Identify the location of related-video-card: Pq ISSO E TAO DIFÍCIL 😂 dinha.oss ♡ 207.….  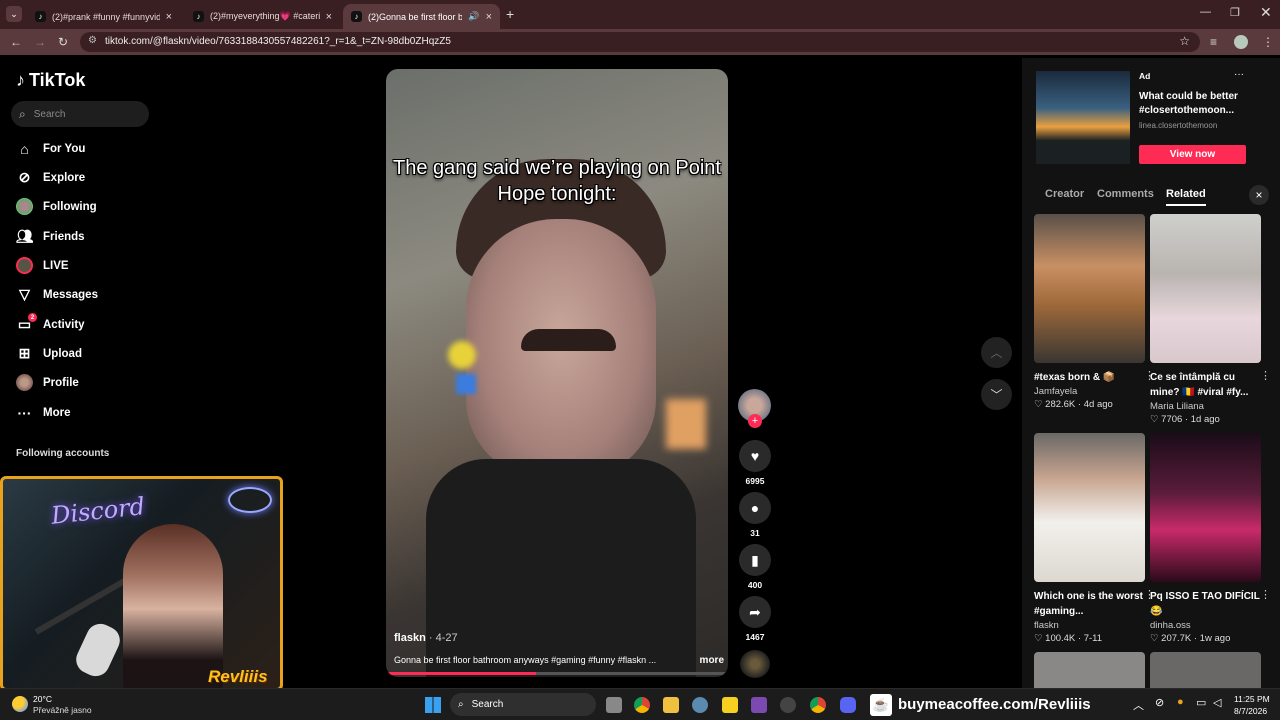
(1210, 538).